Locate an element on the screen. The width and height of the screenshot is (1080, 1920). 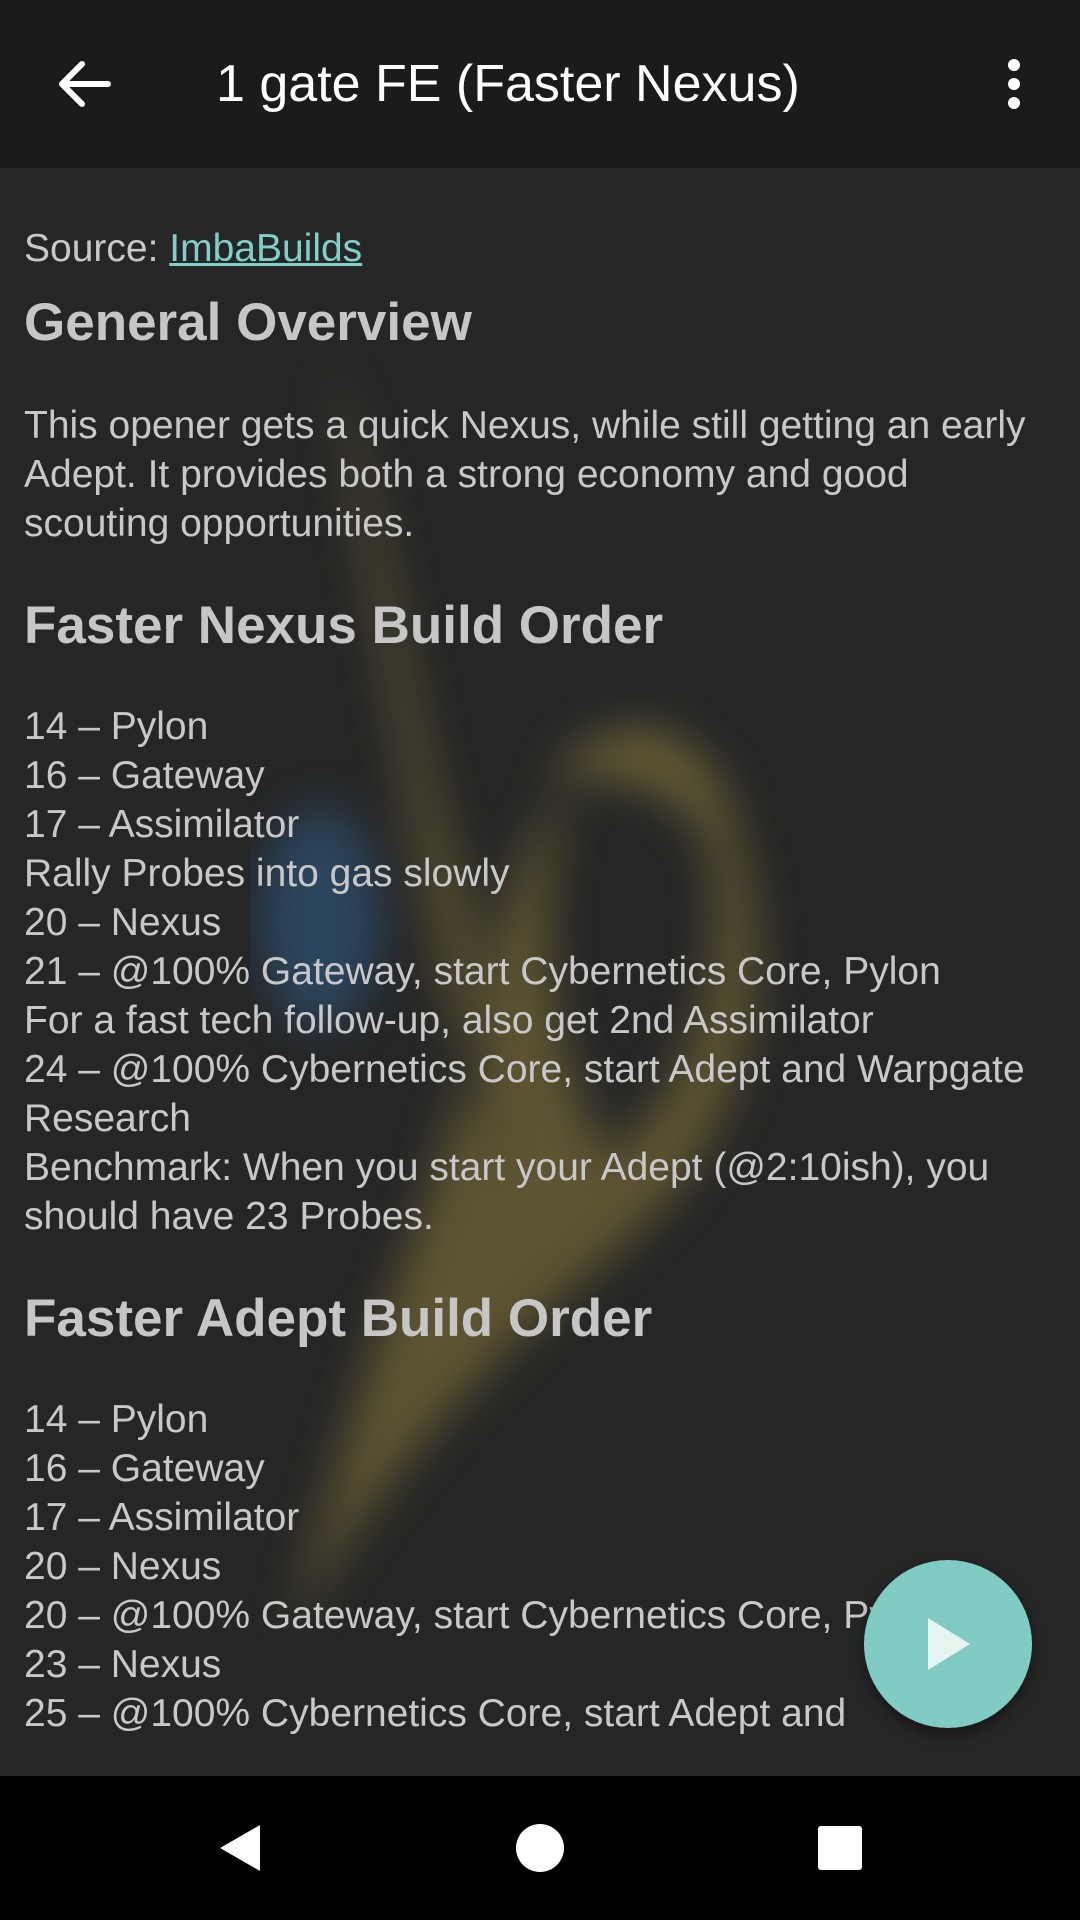
list-item: Rally Probes into gas slowly is located at coordinates (267, 873).